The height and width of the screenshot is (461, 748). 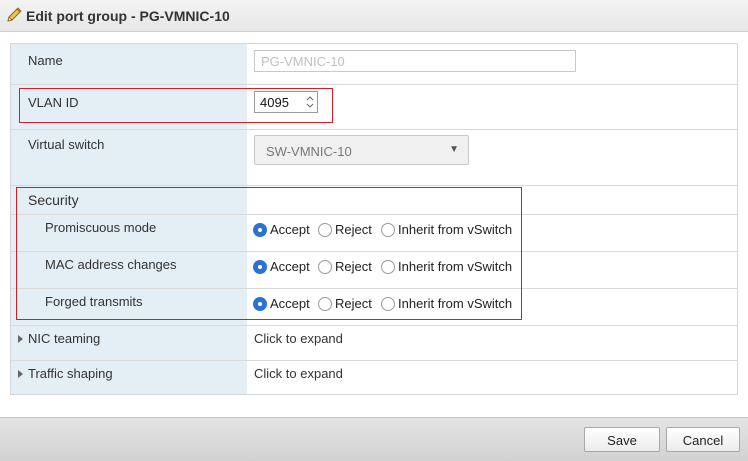 I want to click on traffic-shaping-label: Traffic shaping, so click(x=70, y=373).